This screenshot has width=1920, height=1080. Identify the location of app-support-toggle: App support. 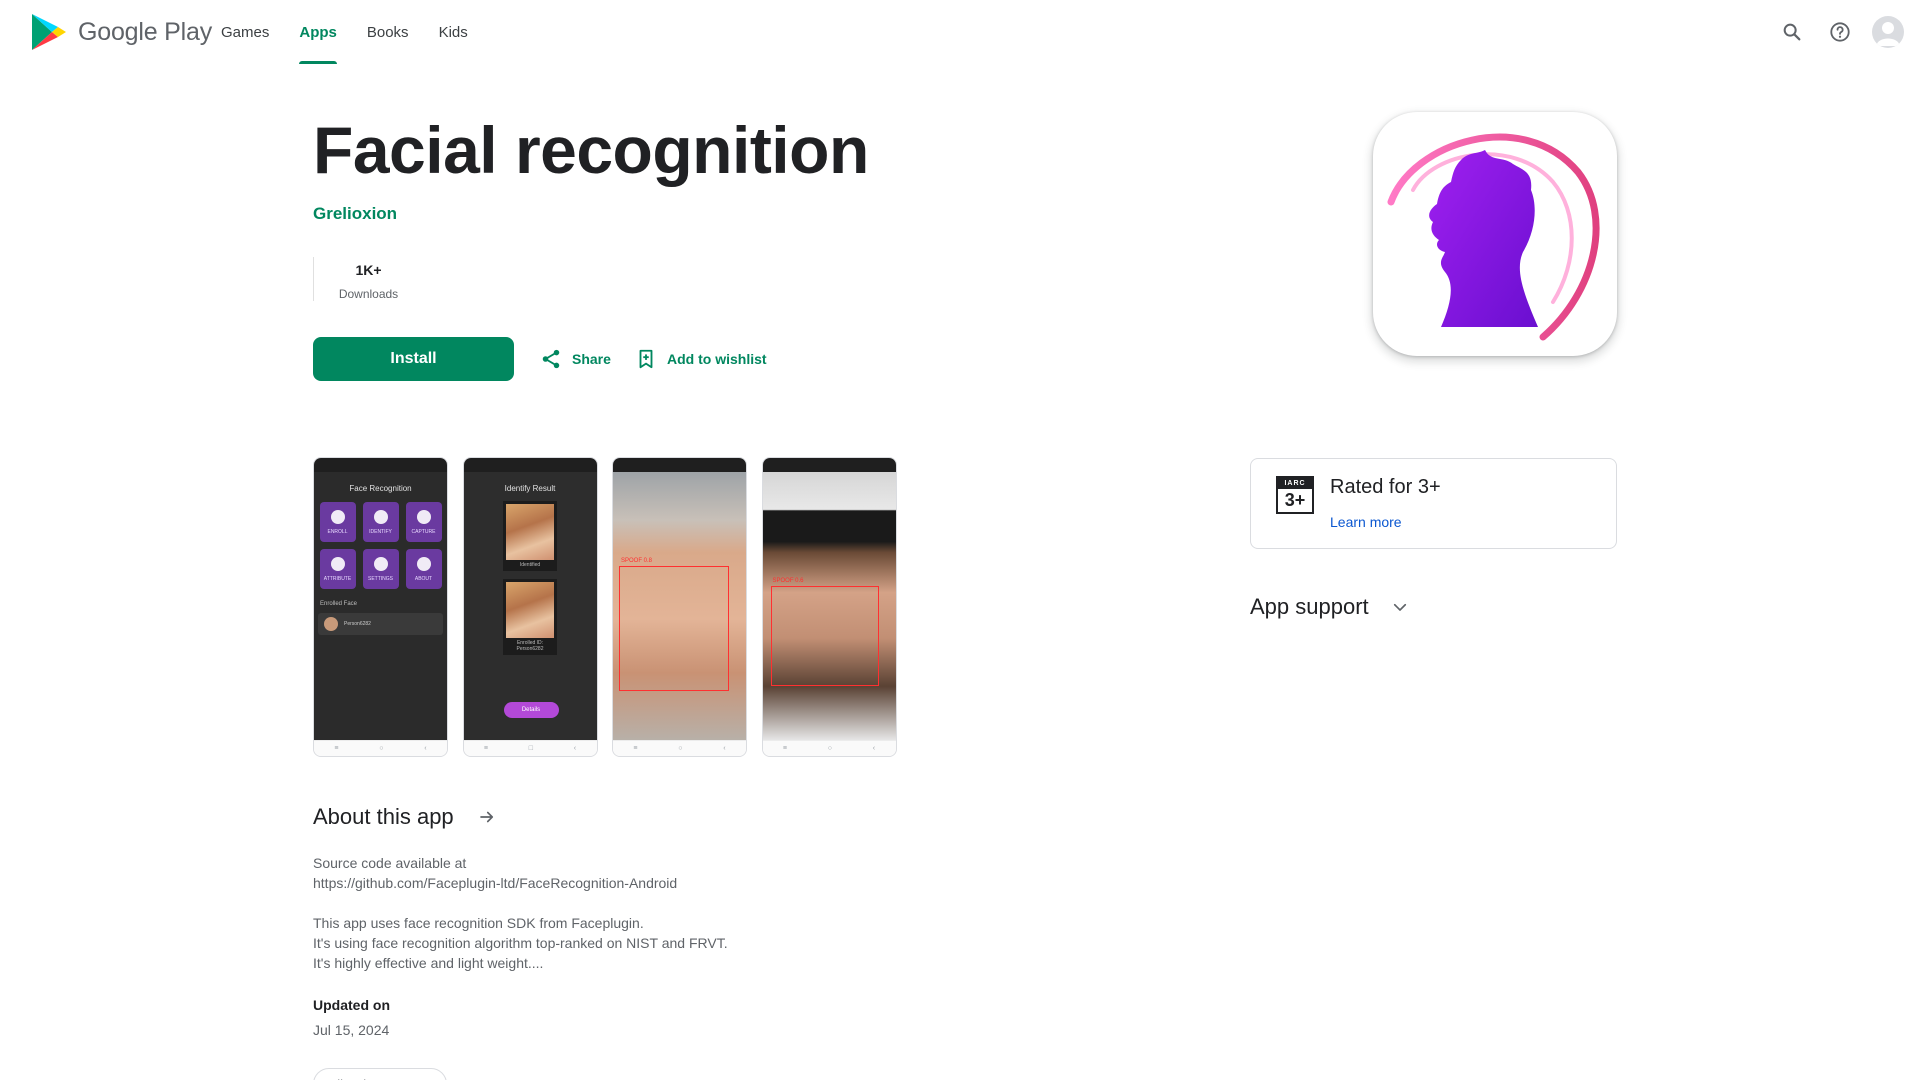
(1329, 607).